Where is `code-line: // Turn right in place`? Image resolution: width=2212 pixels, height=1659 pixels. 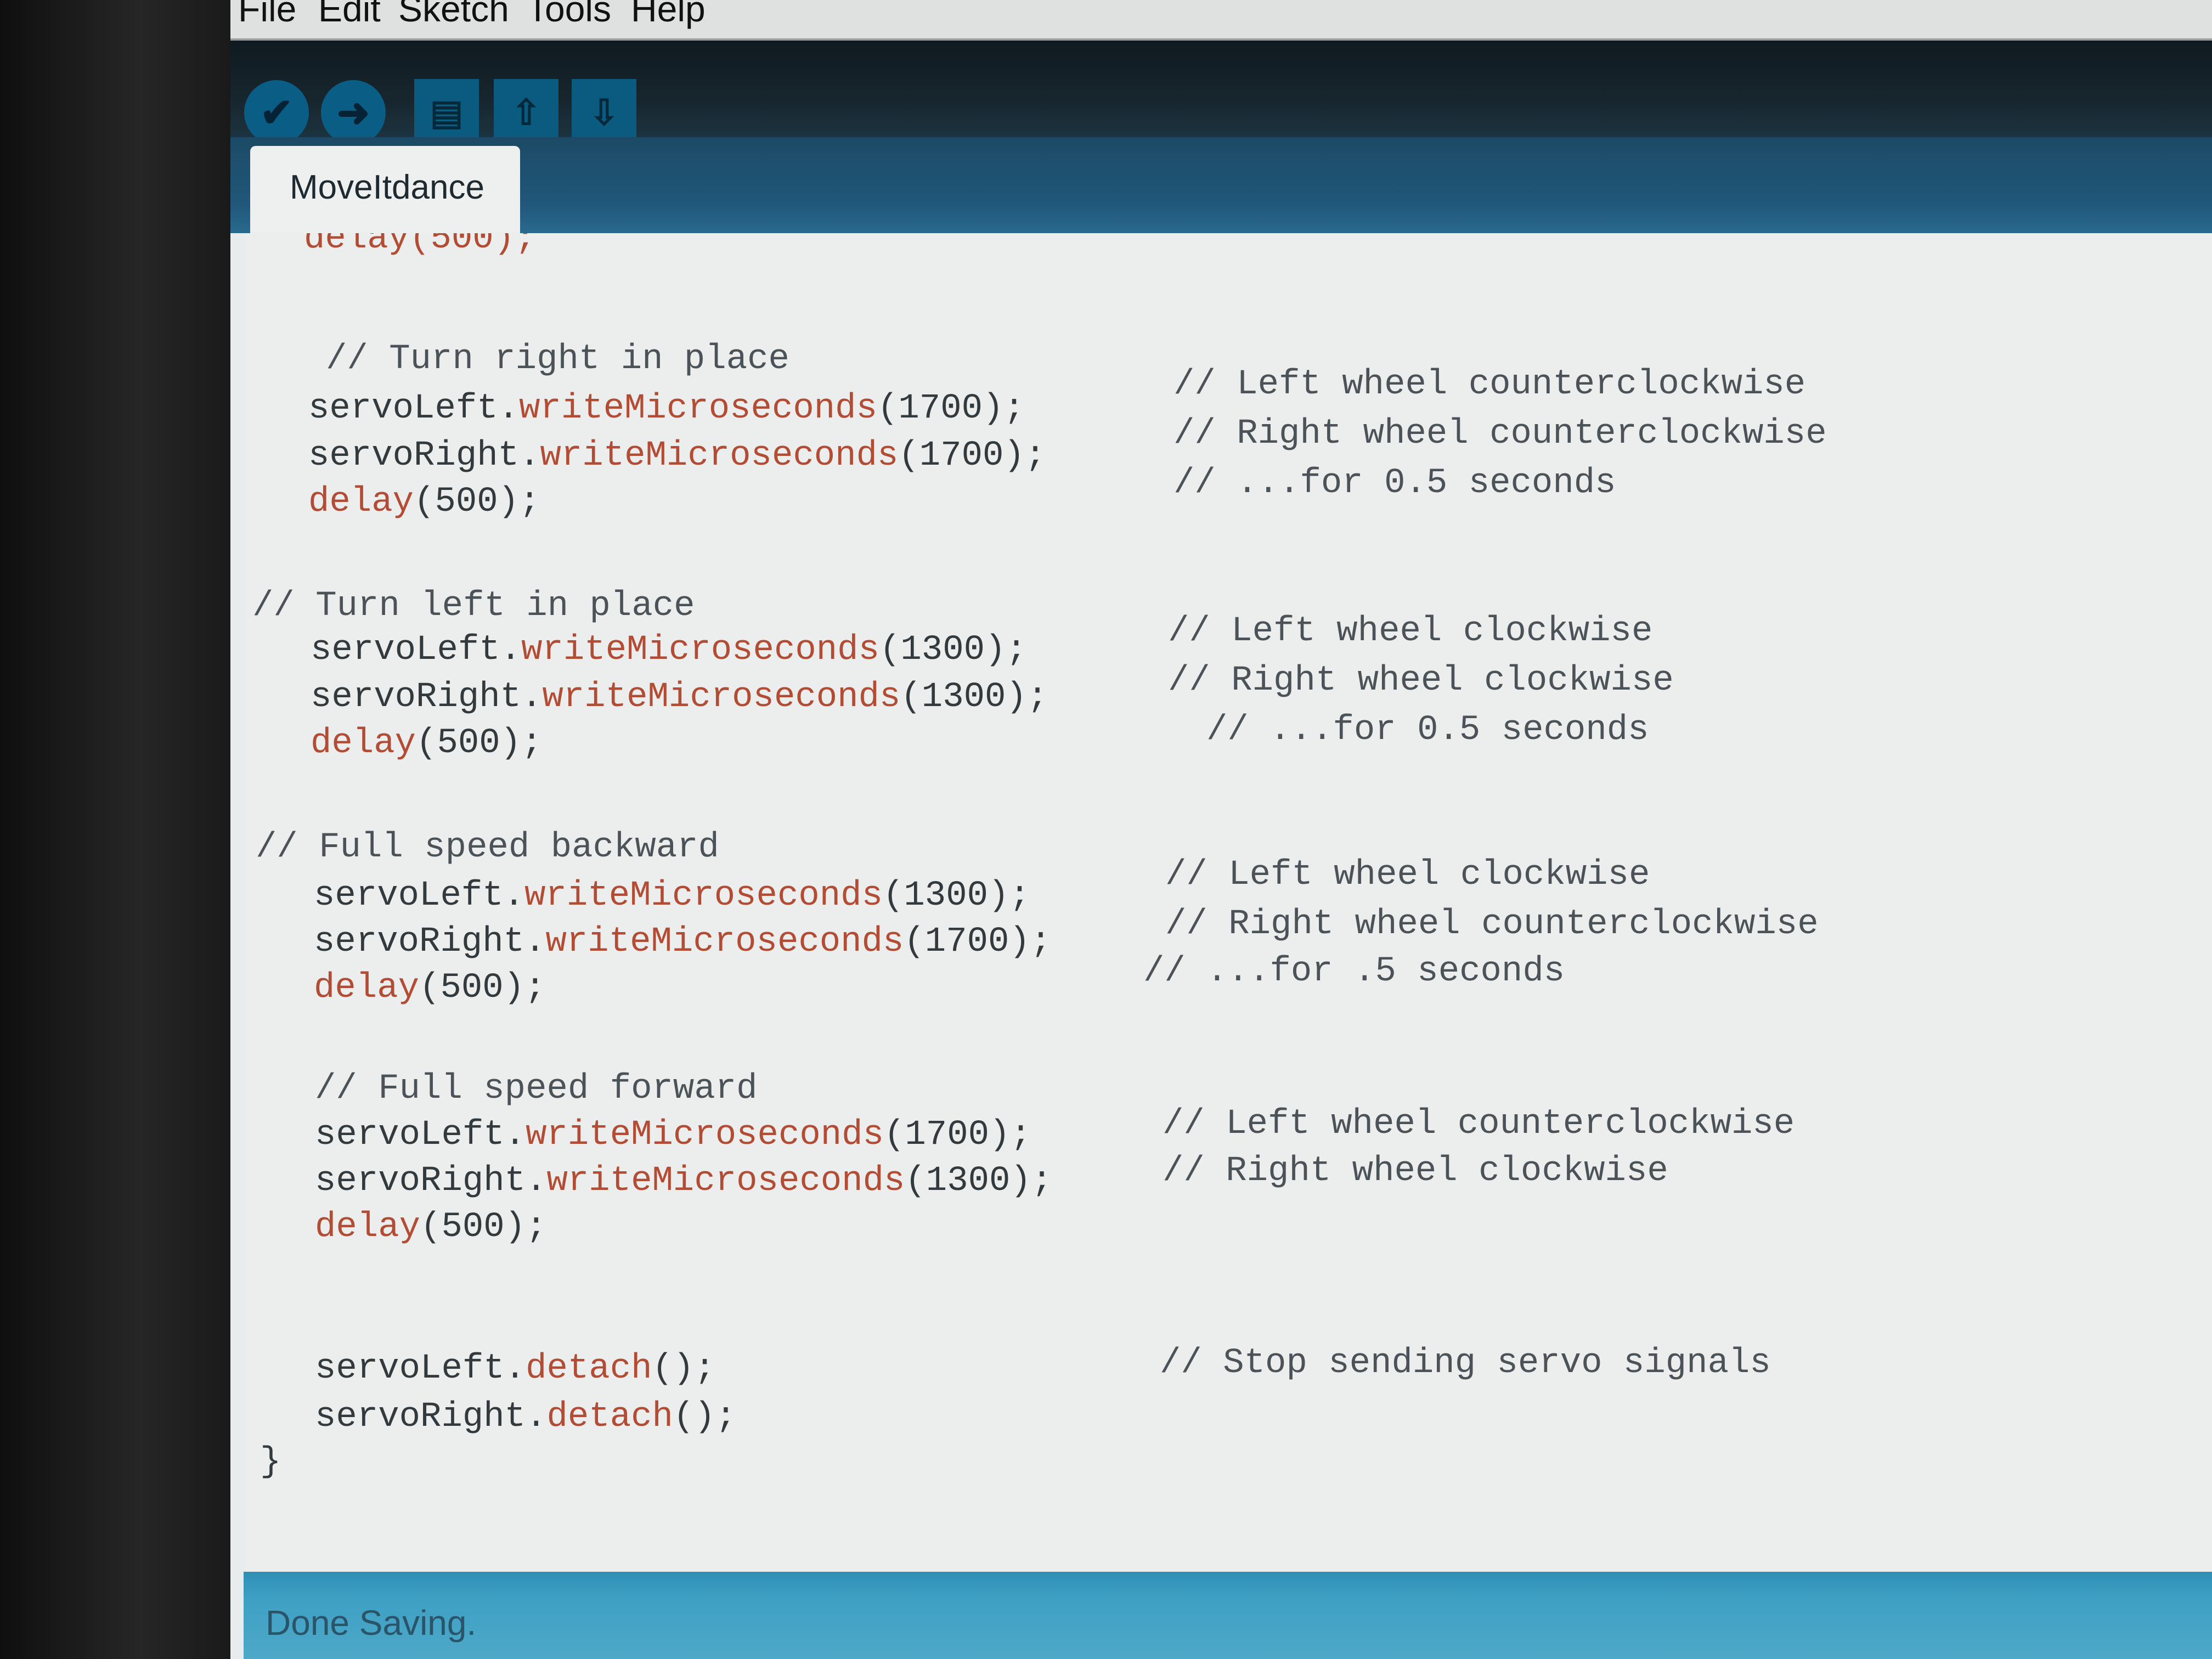
code-line: // Turn right in place is located at coordinates (557, 359).